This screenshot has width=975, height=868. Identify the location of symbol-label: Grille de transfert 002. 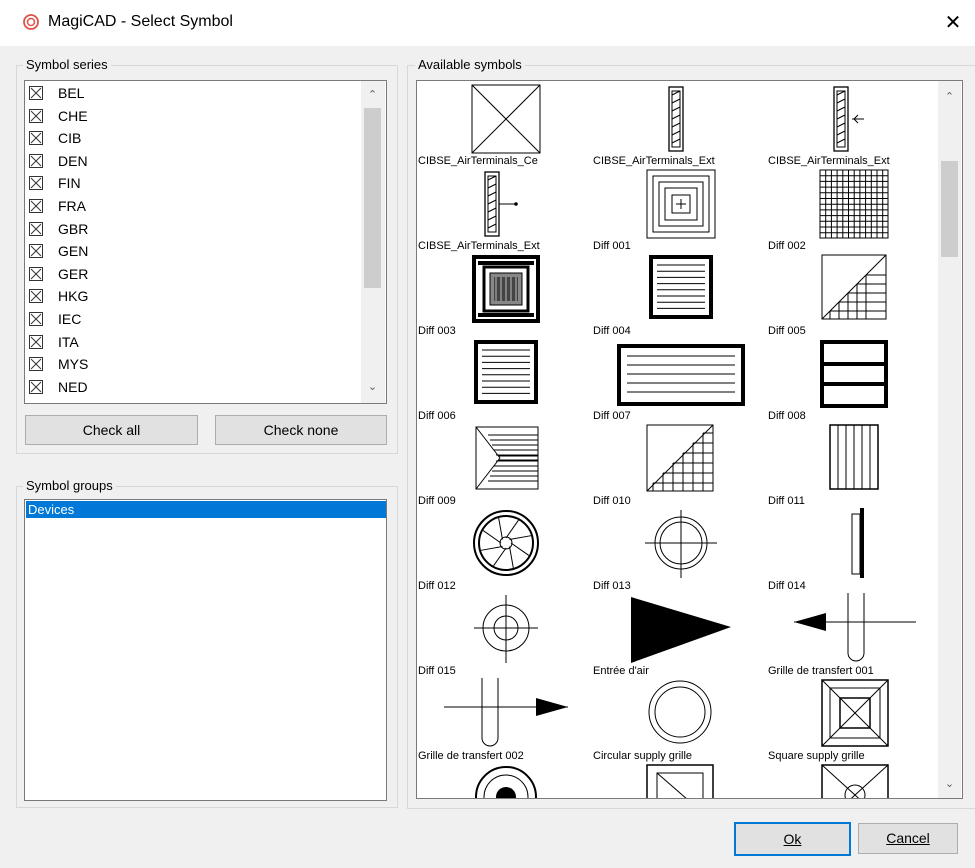
(471, 756).